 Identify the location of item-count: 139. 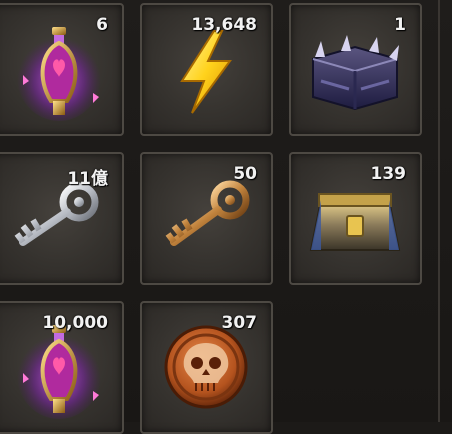
(388, 174).